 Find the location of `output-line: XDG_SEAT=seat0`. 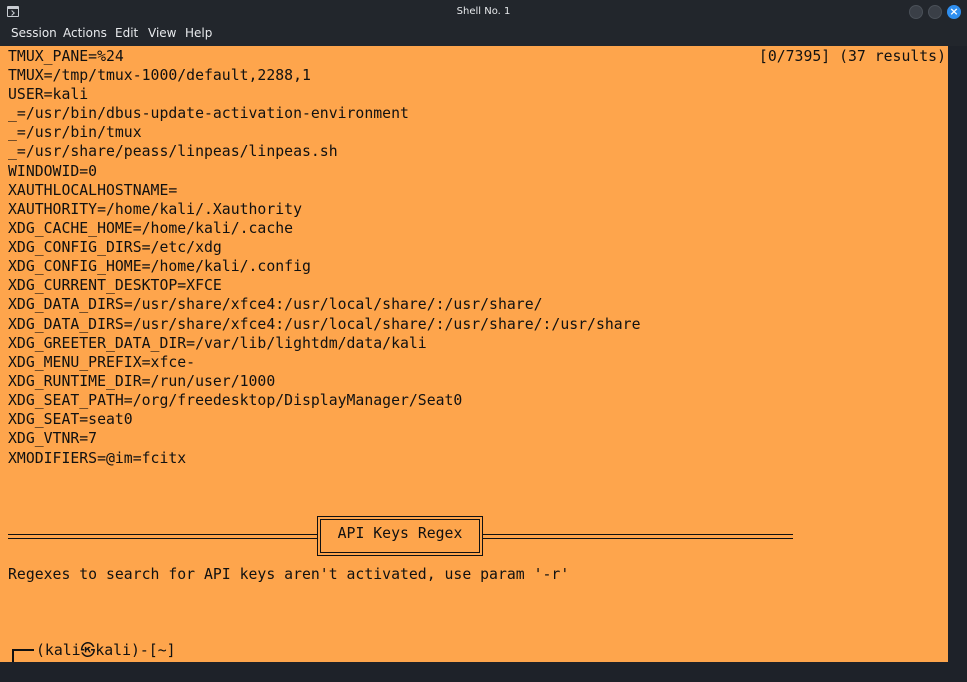

output-line: XDG_SEAT=seat0 is located at coordinates (70, 419).